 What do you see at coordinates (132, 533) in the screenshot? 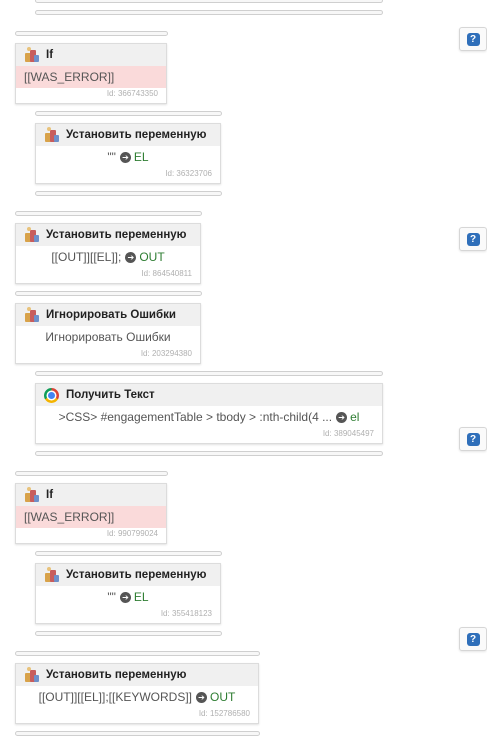
I see `block-id: Id: 990799024` at bounding box center [132, 533].